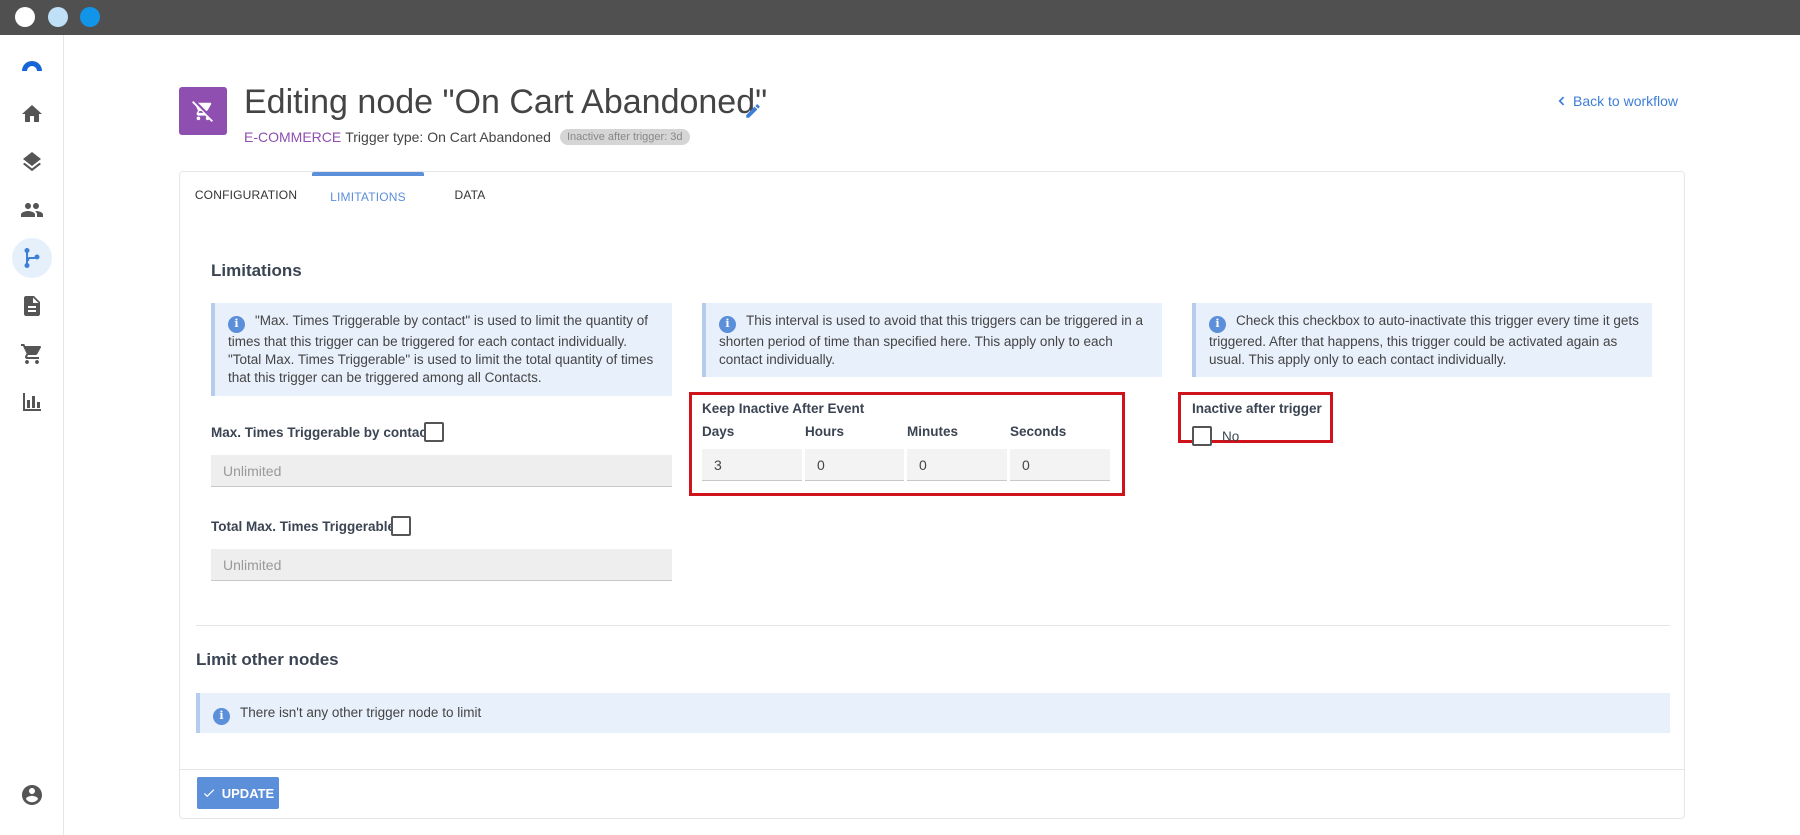 Image resolution: width=1800 pixels, height=835 pixels. I want to click on footer-divider, so click(932, 769).